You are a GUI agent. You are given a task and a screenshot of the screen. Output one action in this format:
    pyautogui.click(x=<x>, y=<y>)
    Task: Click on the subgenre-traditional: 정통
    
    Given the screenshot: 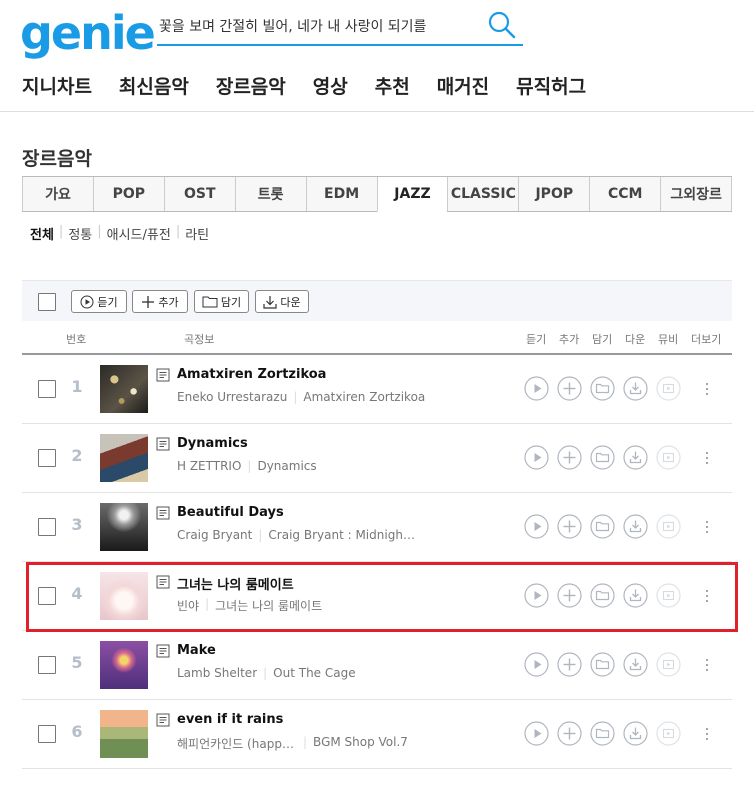 What is the action you would take?
    pyautogui.click(x=80, y=233)
    